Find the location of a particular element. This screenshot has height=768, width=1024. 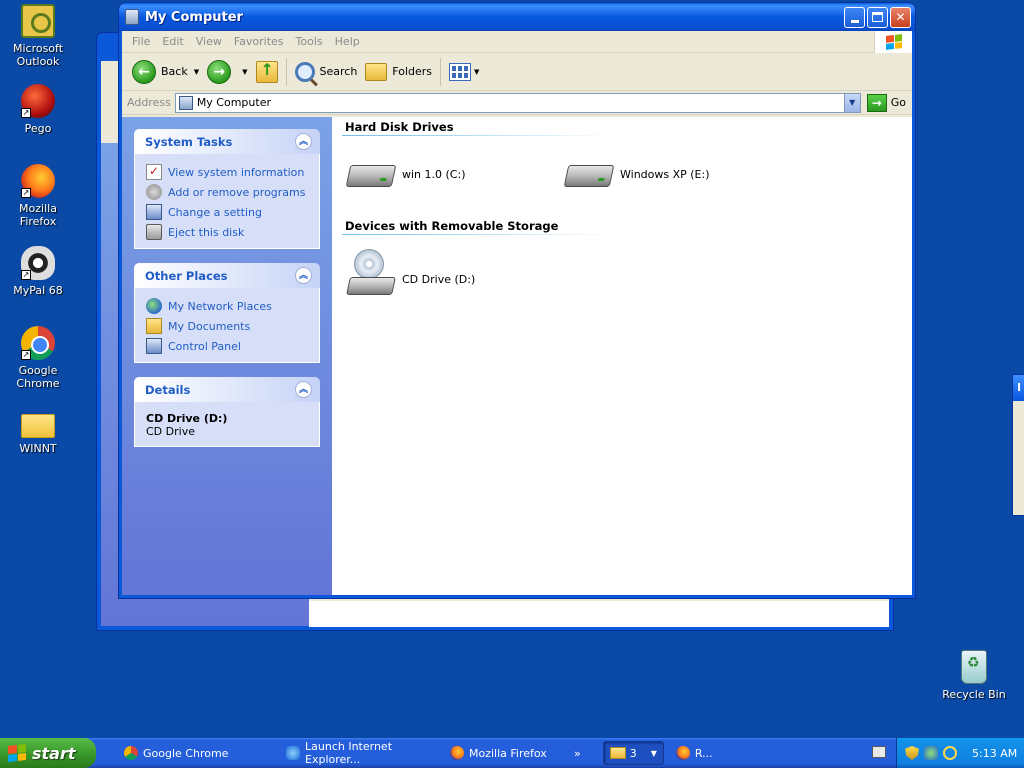

firefox-icon is located at coordinates (457, 753).